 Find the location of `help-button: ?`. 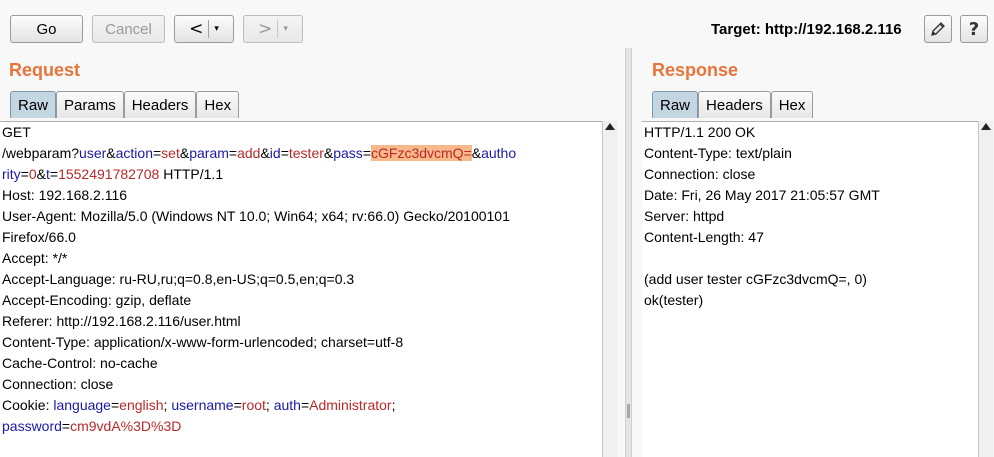

help-button: ? is located at coordinates (974, 29).